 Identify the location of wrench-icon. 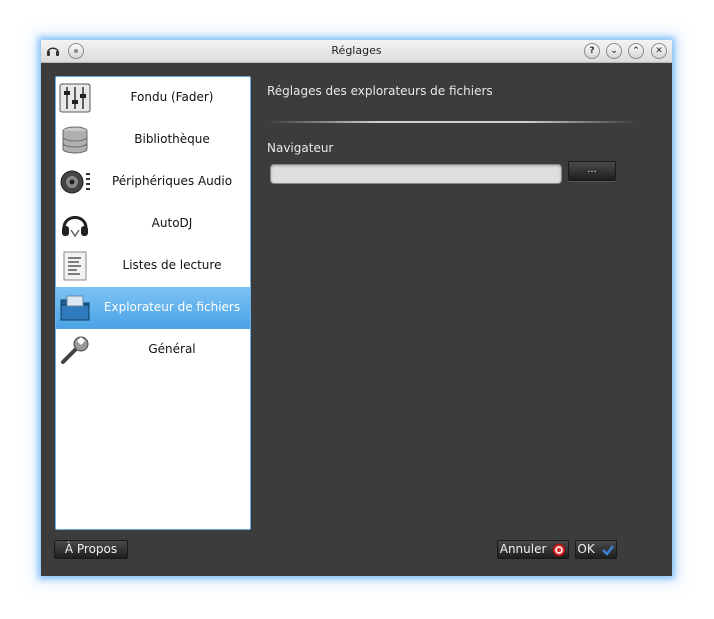
(75, 350).